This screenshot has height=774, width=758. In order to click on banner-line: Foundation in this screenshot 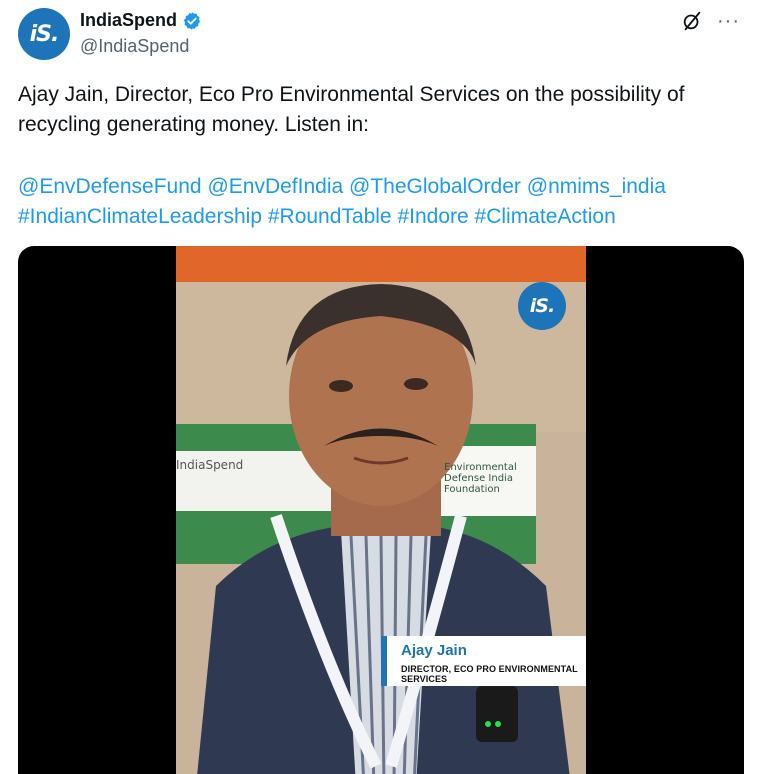, I will do `click(472, 489)`.